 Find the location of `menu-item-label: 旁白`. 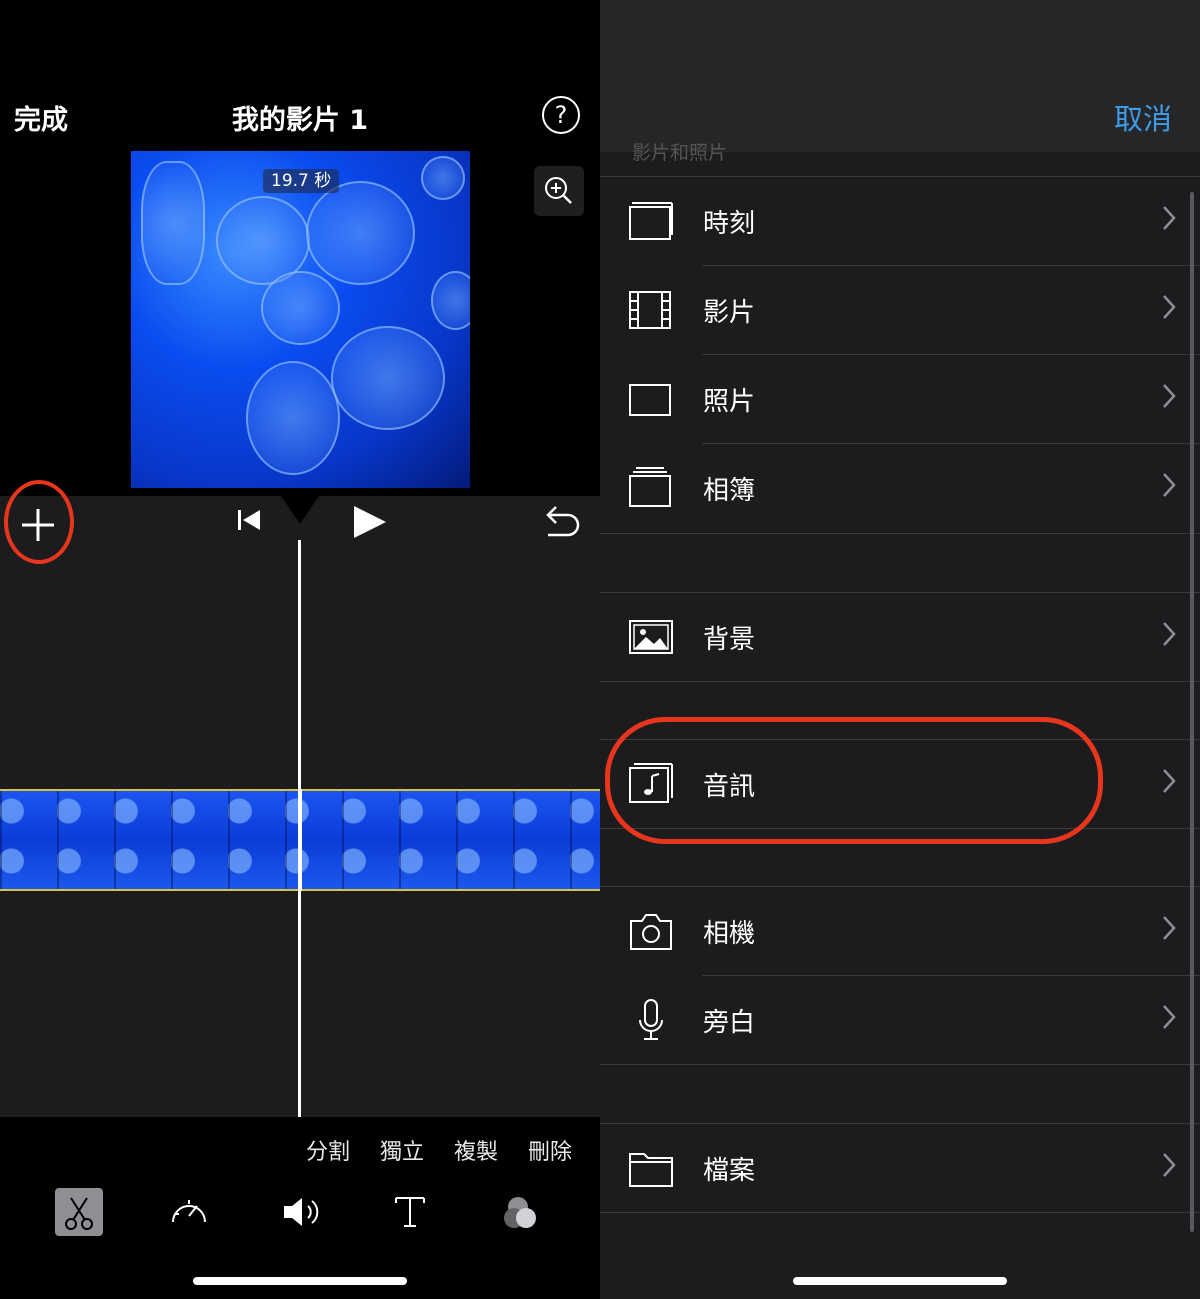

menu-item-label: 旁白 is located at coordinates (729, 1023).